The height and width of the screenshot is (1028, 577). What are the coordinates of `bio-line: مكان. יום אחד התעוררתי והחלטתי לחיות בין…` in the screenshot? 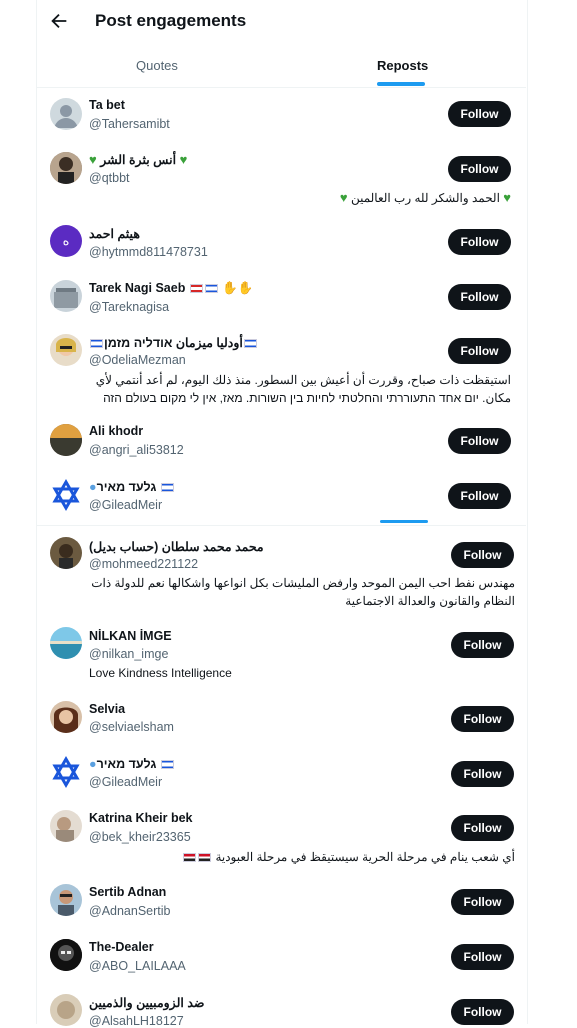 It's located at (307, 398).